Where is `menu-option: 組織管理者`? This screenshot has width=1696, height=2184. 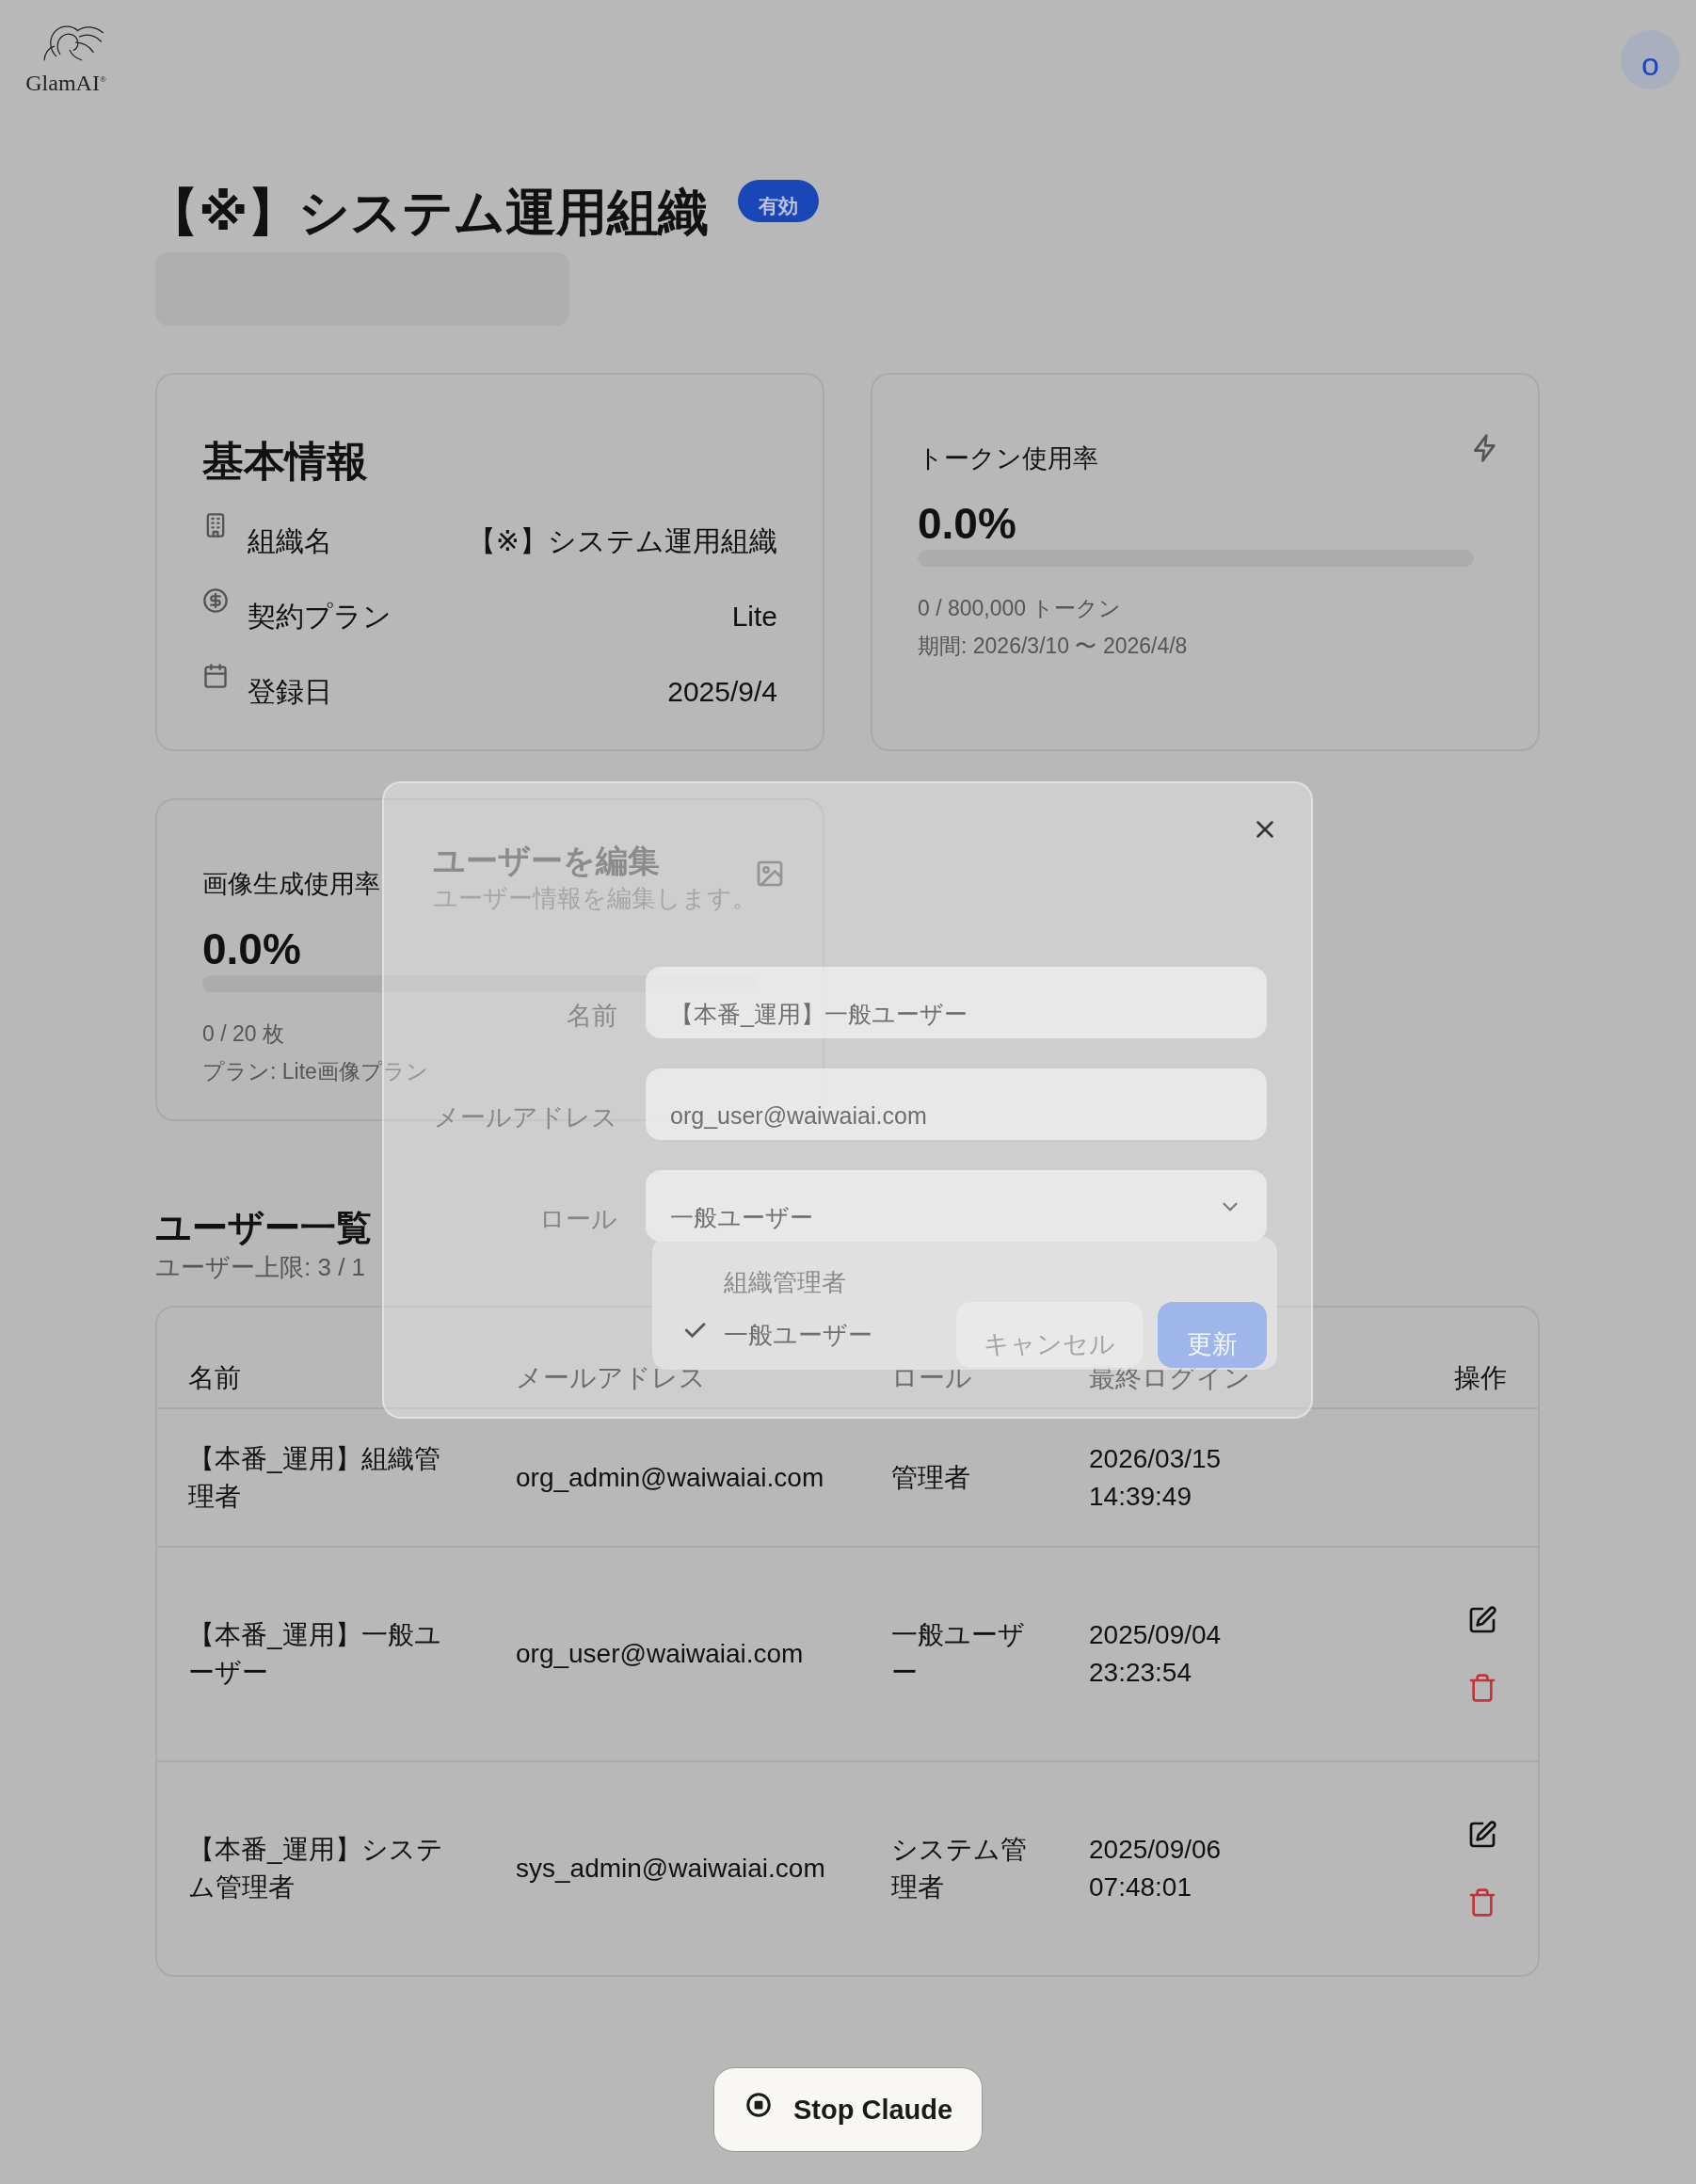 menu-option: 組織管理者 is located at coordinates (763, 1282).